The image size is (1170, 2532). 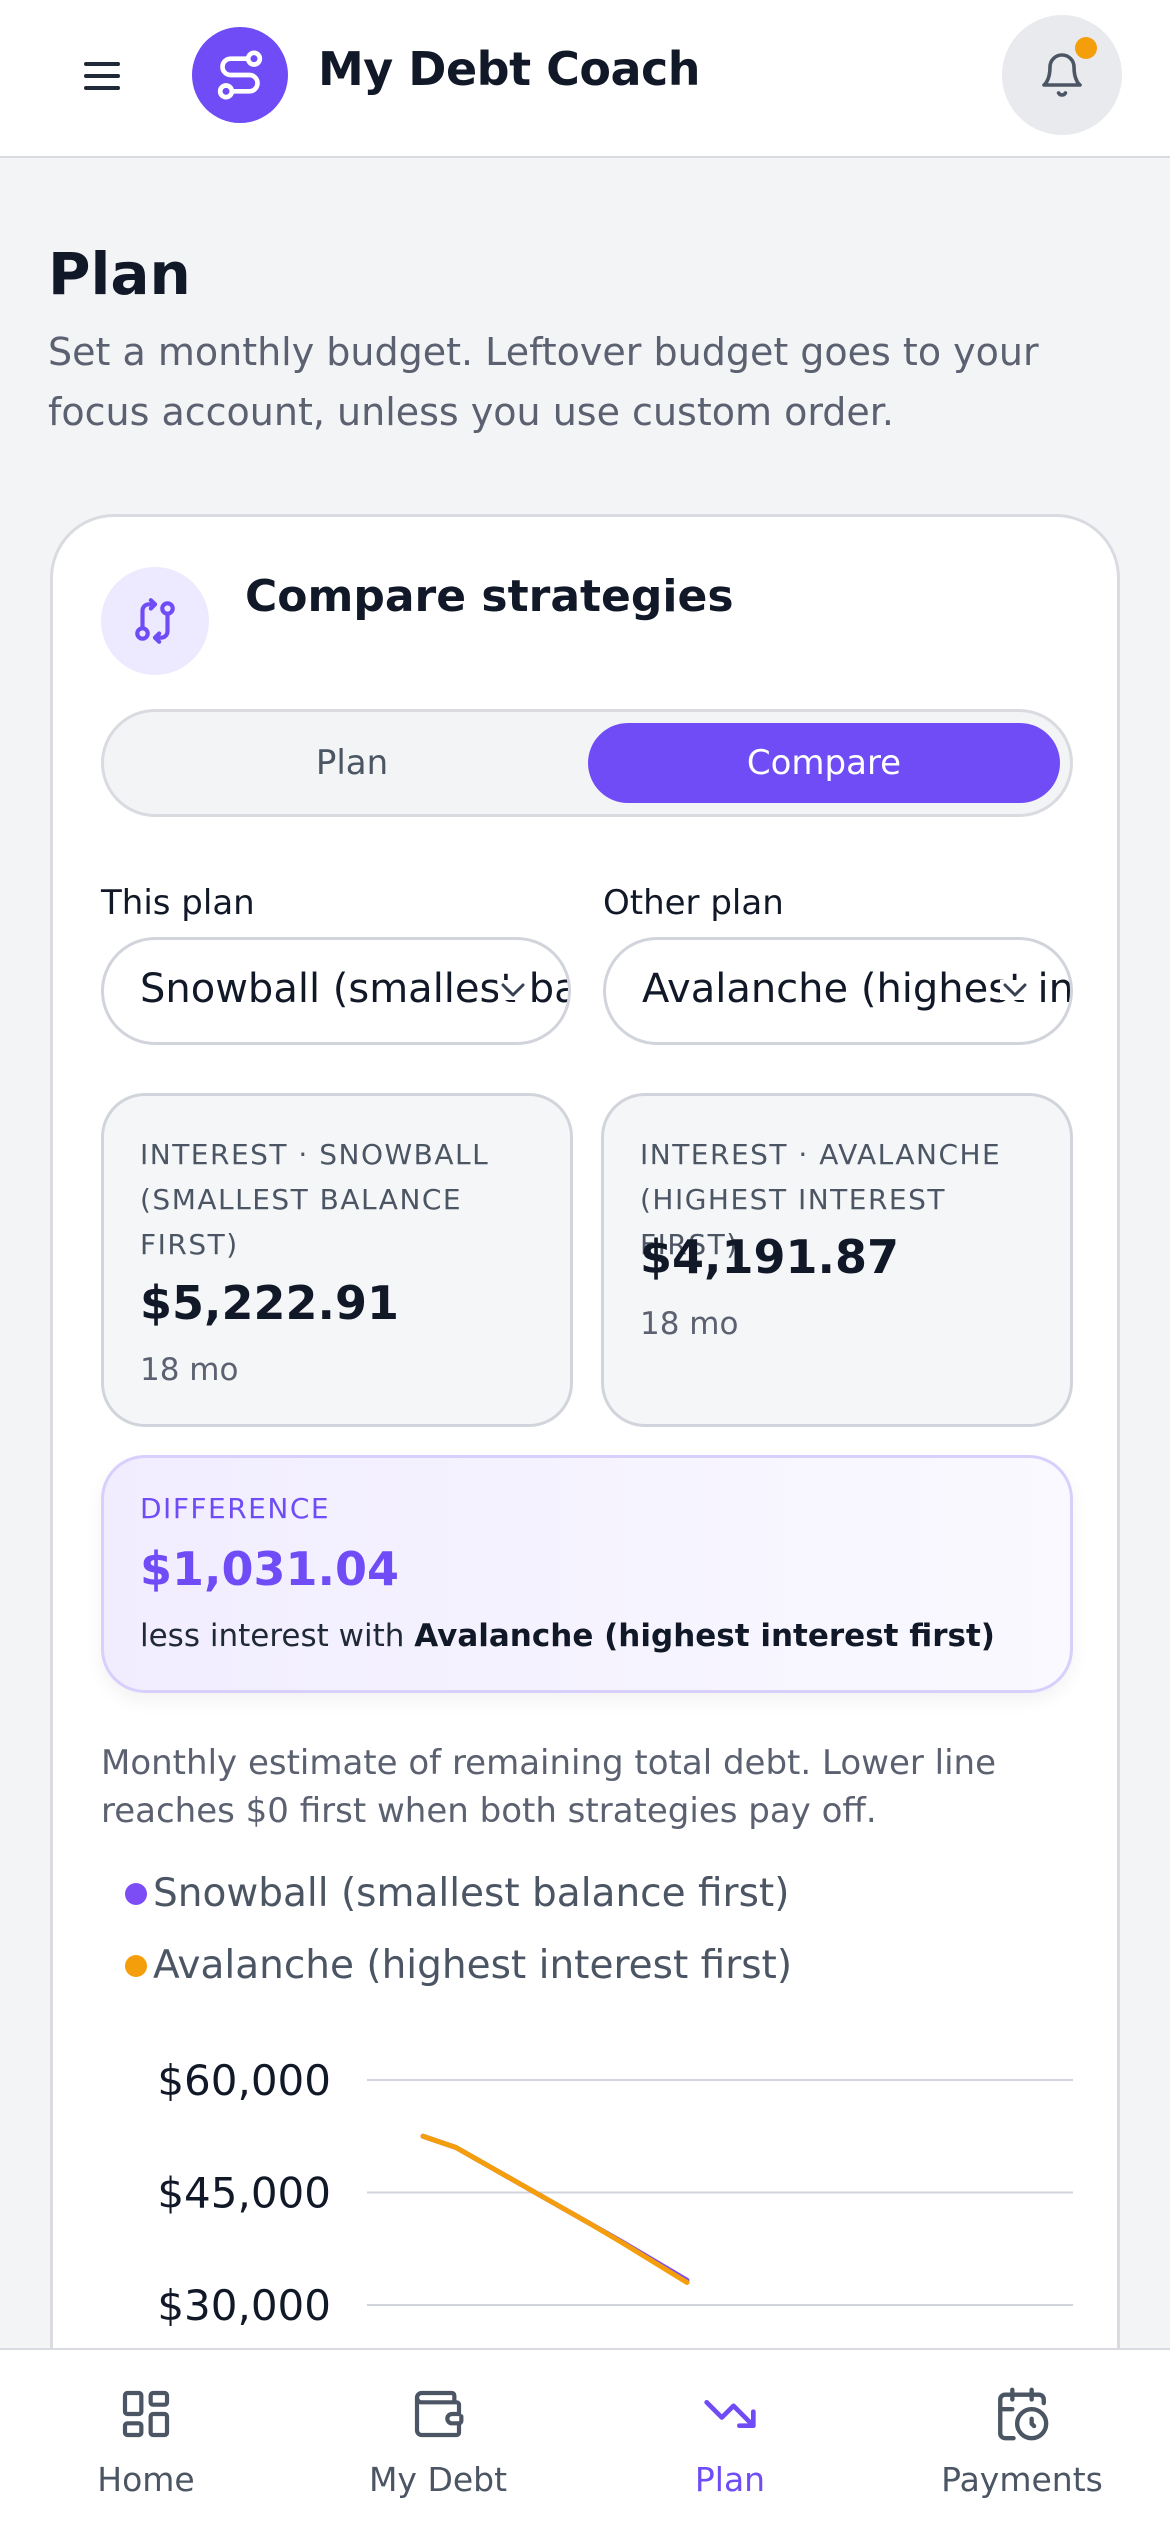 I want to click on remaining-debt-chart: $60,000$45,000$30,000$15,000, so click(x=615, y=2249).